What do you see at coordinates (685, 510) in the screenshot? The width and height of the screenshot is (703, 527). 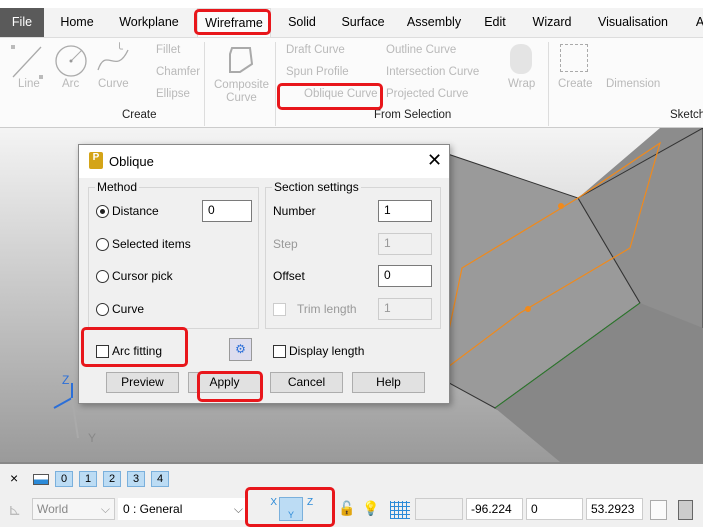 I see `calculator-icon` at bounding box center [685, 510].